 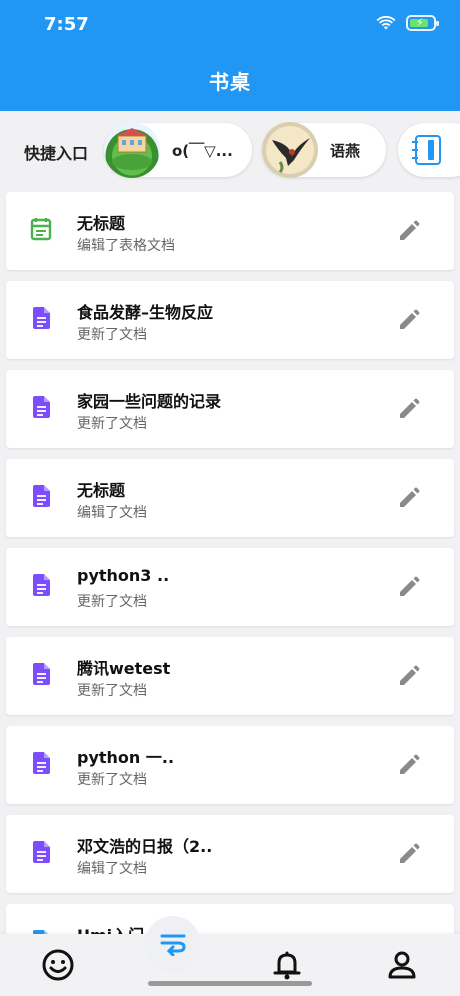 I want to click on switch-icon, so click(x=173, y=945).